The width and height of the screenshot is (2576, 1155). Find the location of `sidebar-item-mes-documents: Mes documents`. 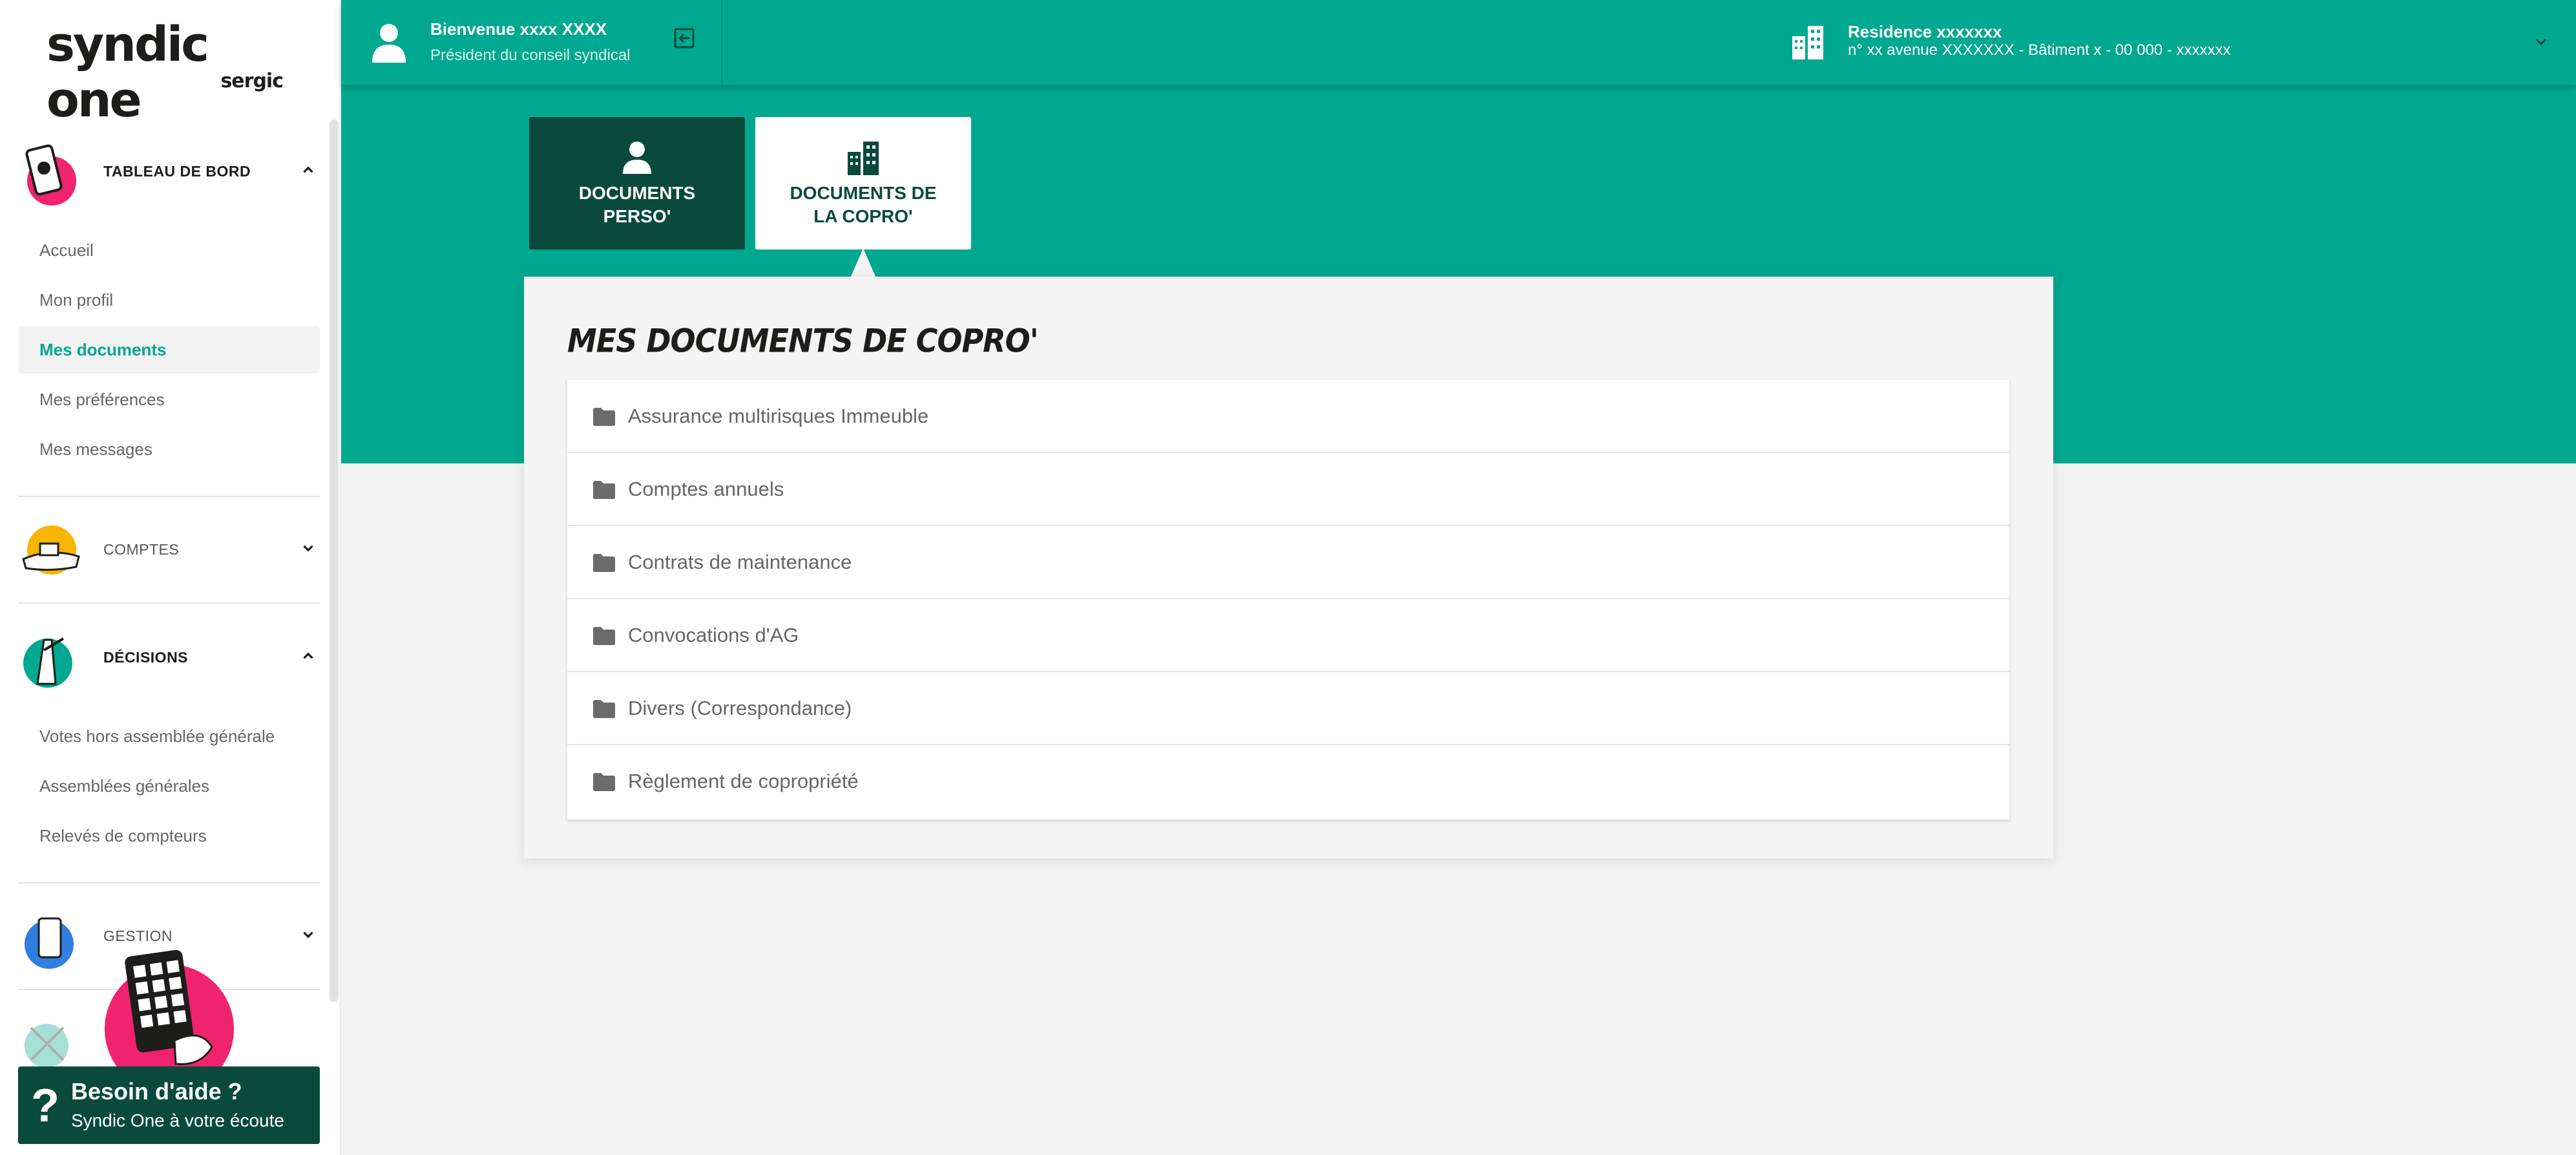

sidebar-item-mes-documents: Mes documents is located at coordinates (169, 350).